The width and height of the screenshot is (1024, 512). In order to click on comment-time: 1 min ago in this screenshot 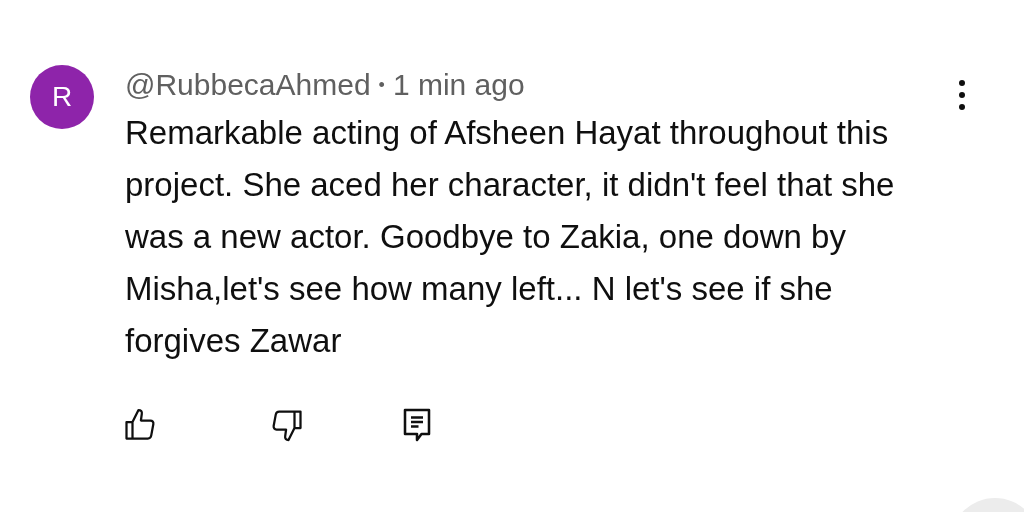, I will do `click(458, 85)`.